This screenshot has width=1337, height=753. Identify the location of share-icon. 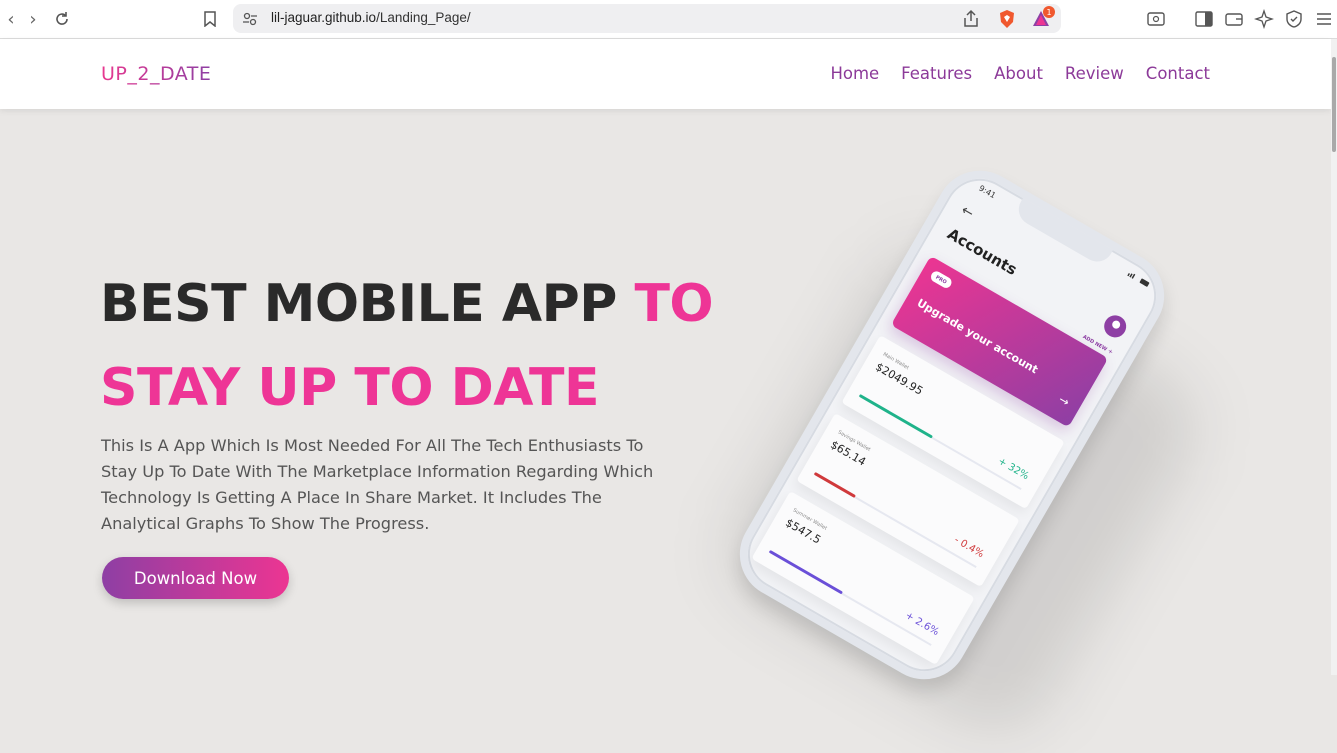
(971, 19).